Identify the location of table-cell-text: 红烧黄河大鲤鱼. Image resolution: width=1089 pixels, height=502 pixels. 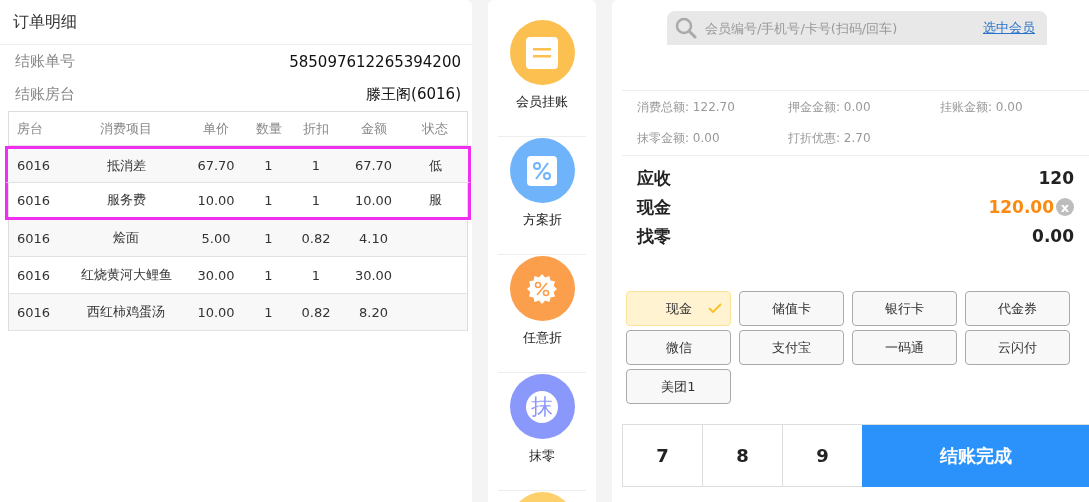
(126, 275).